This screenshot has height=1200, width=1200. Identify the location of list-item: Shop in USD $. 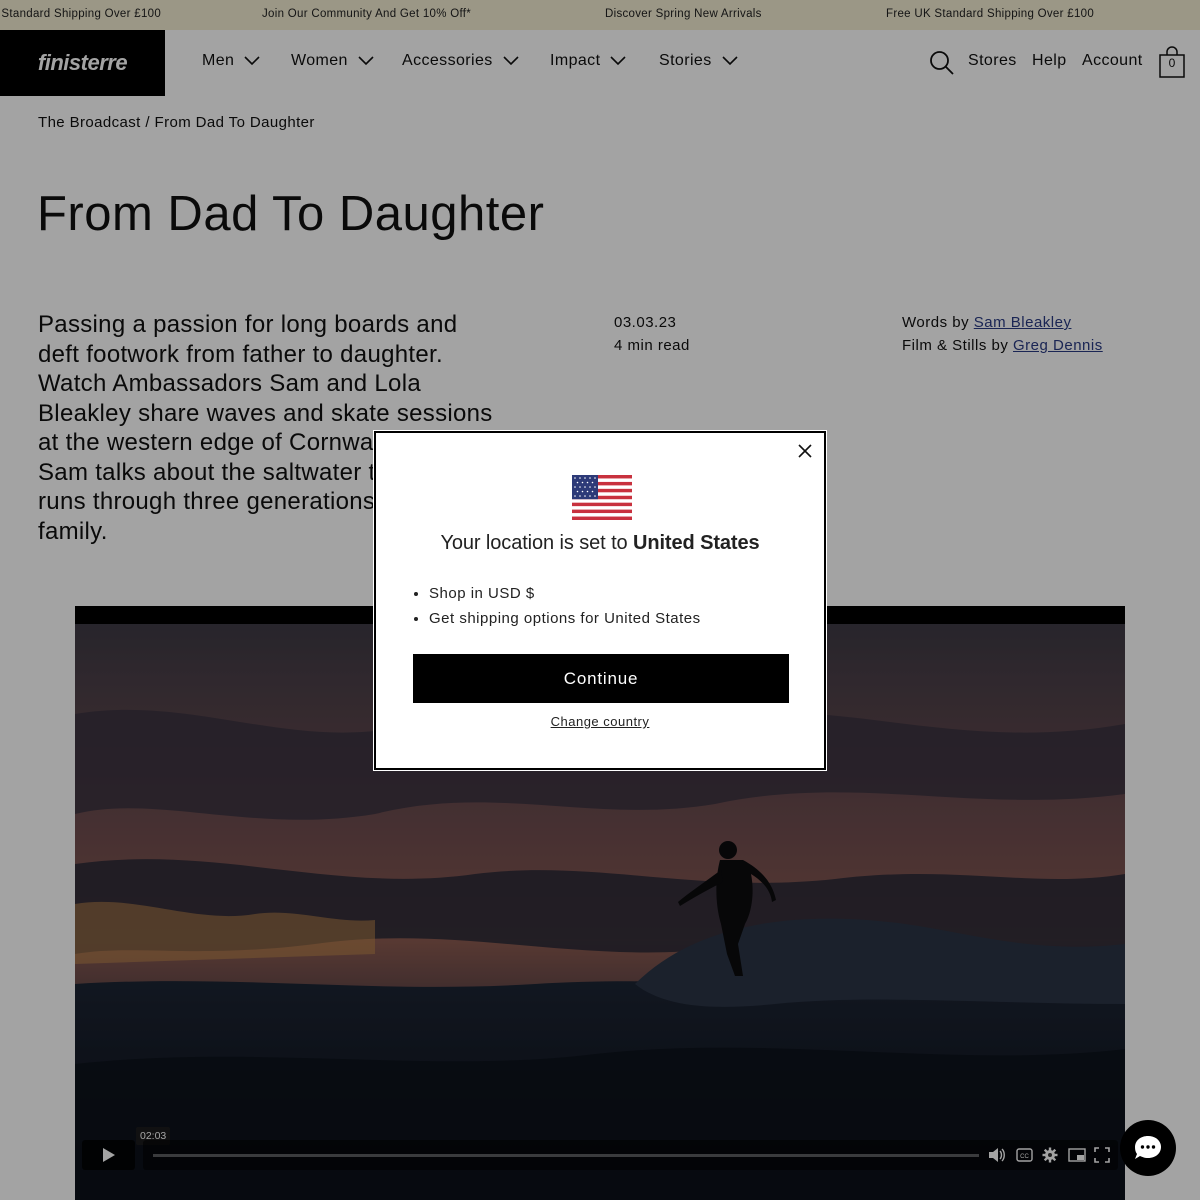
(565, 593).